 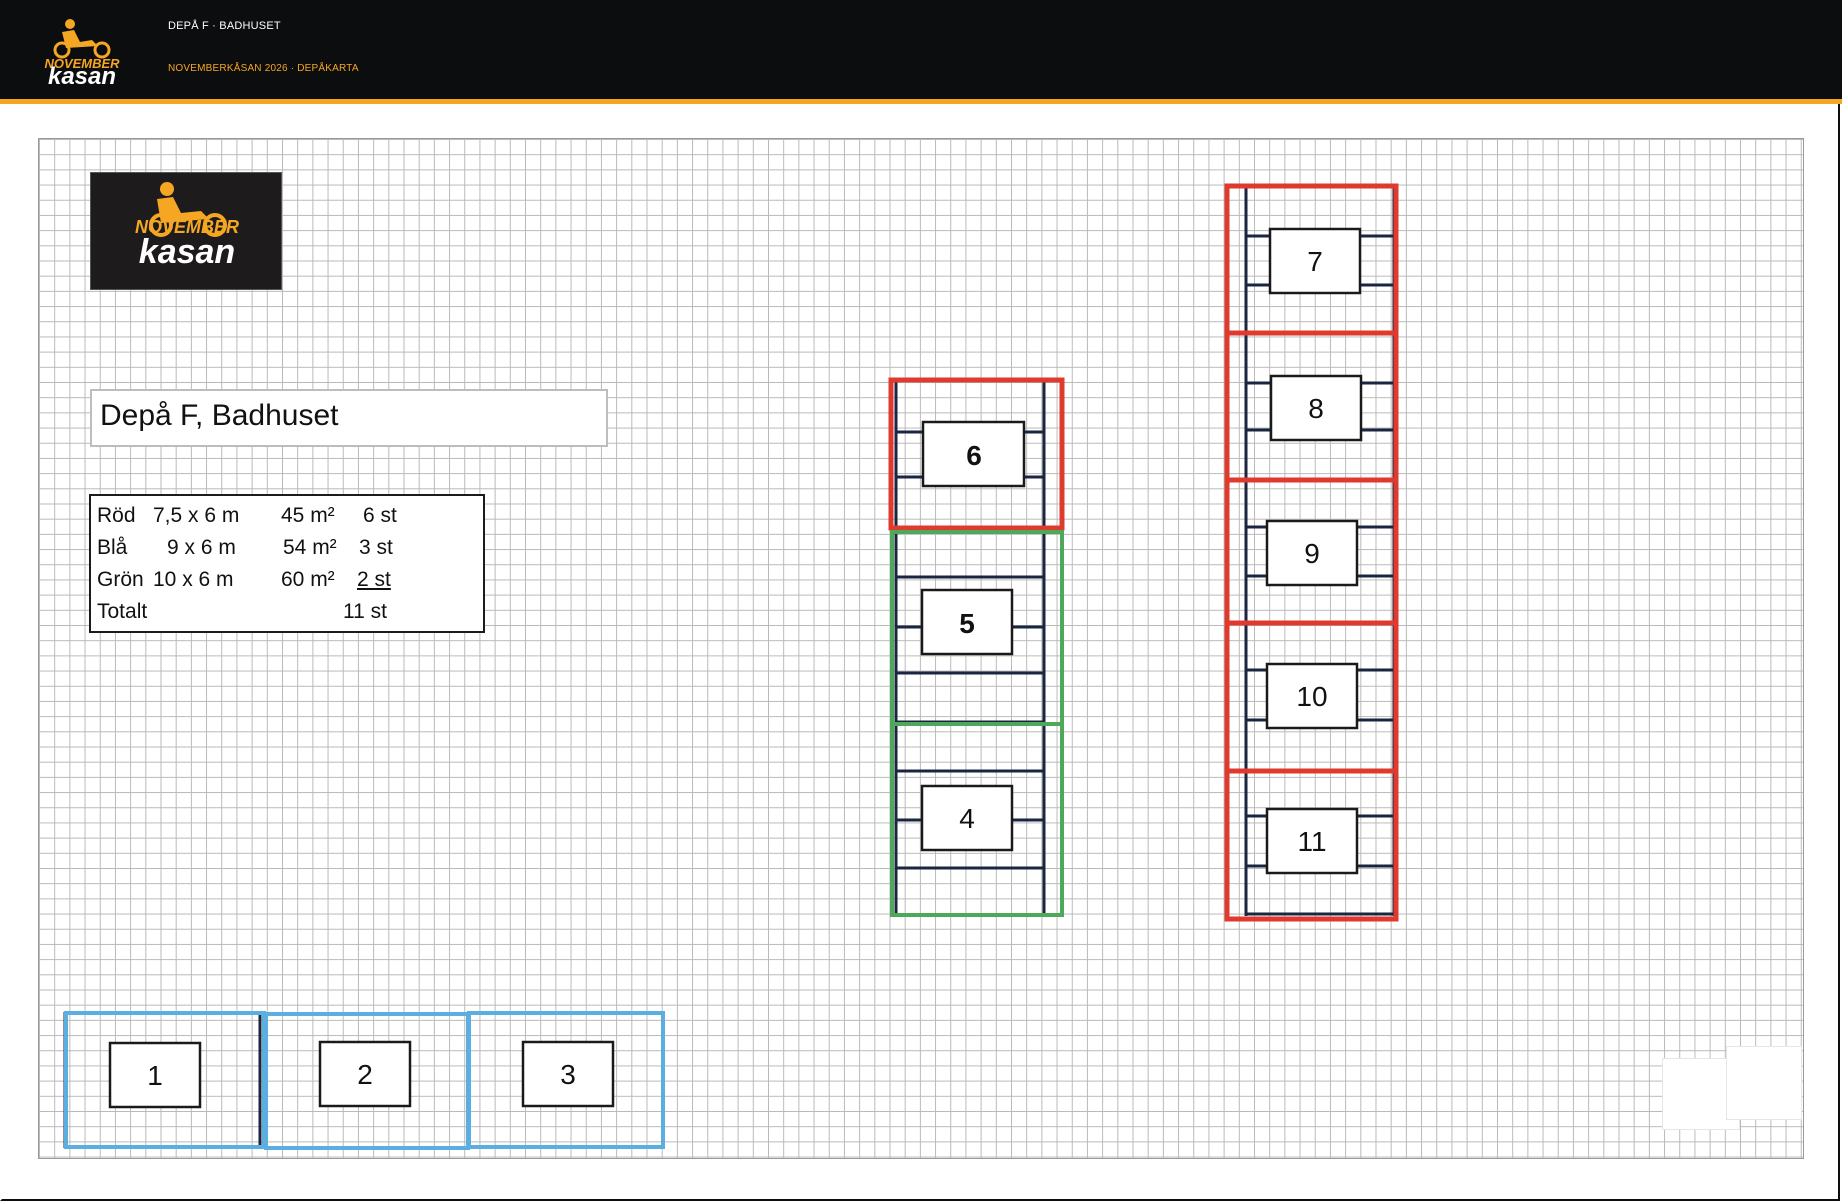 What do you see at coordinates (155, 1075) in the screenshot?
I see `slot-1-number: 1` at bounding box center [155, 1075].